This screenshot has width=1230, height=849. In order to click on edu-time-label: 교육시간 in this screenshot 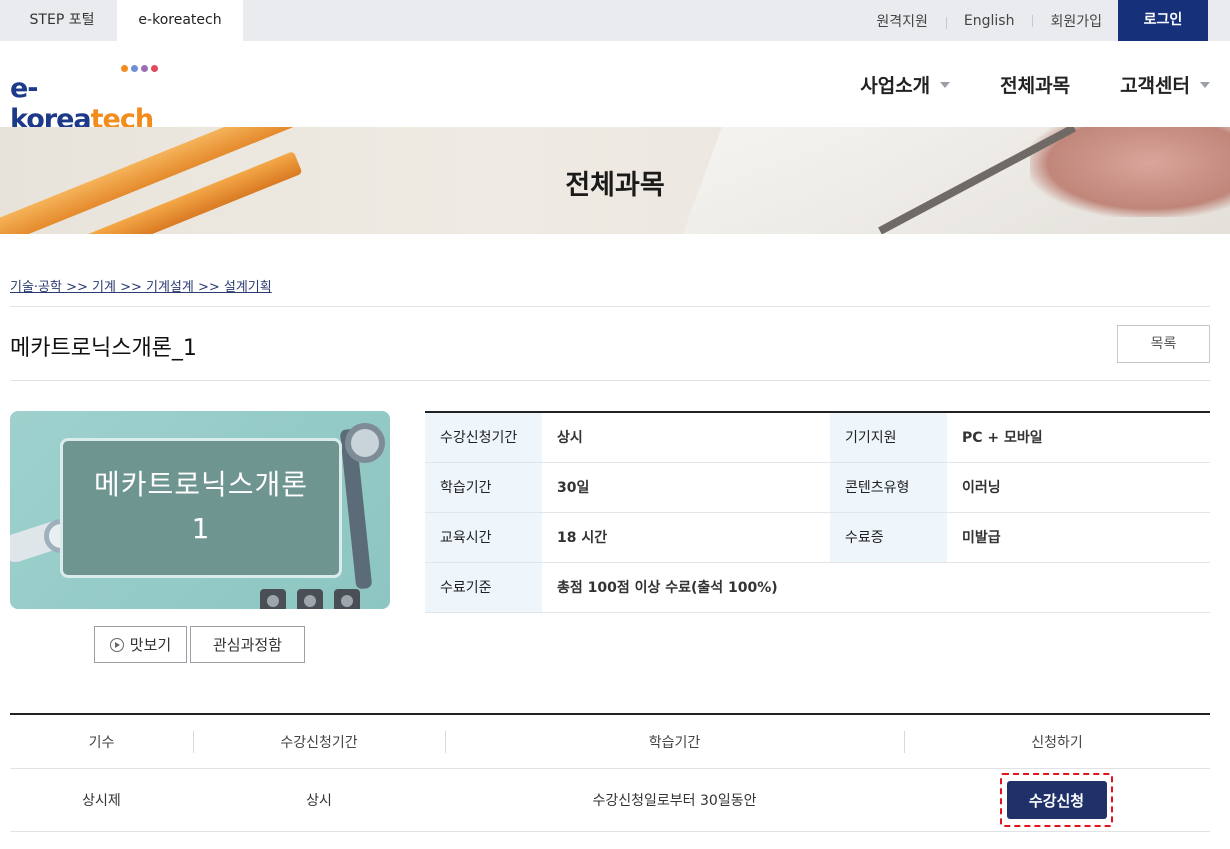, I will do `click(483, 537)`.